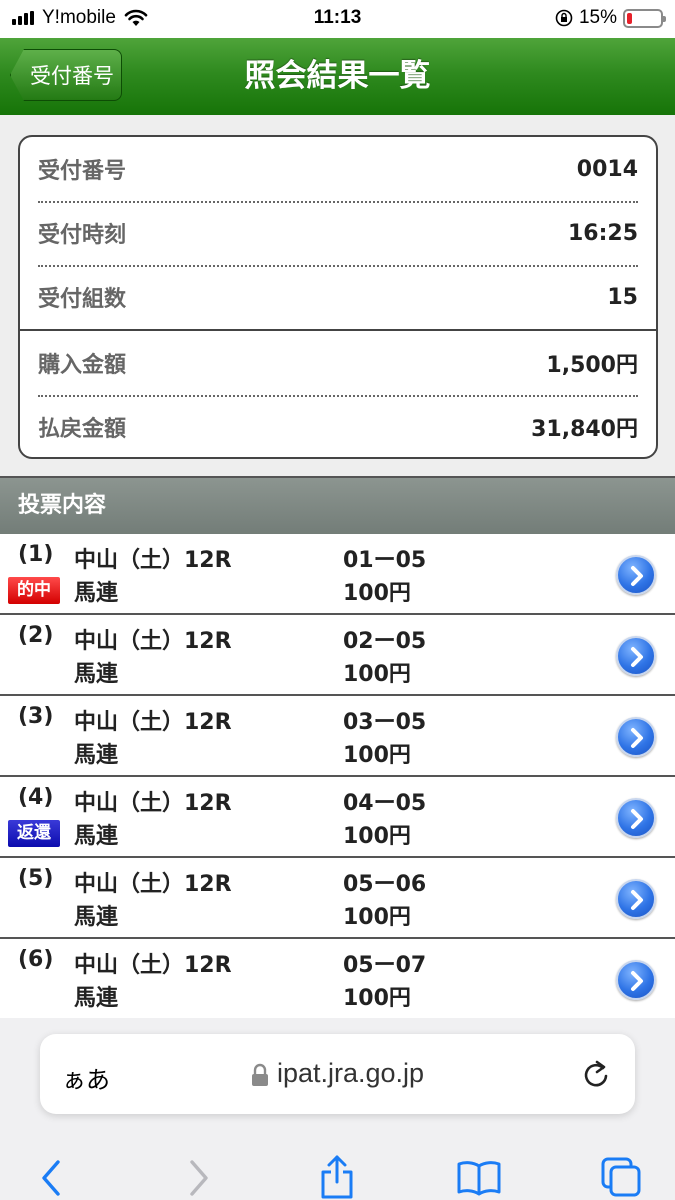 The width and height of the screenshot is (675, 1200). I want to click on summary-row-combination-count: 受付組数 15, so click(338, 297).